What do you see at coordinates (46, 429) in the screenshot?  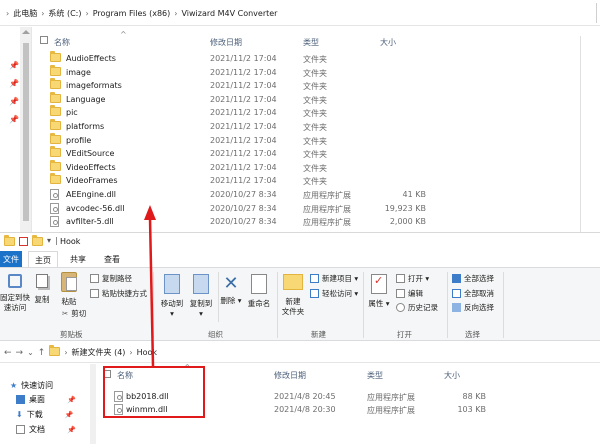 I see `nav-documents: 文档 📌` at bounding box center [46, 429].